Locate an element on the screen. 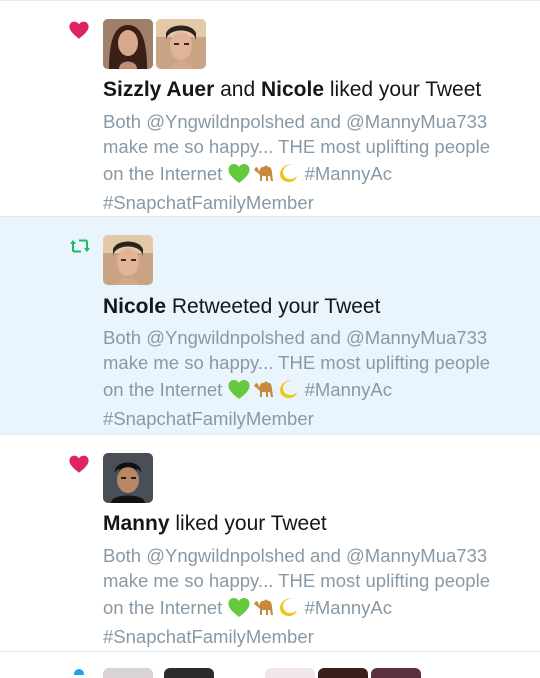 The width and height of the screenshot is (540, 678). notification-headline: Nicole Retweeted your Tweet is located at coordinates (241, 307).